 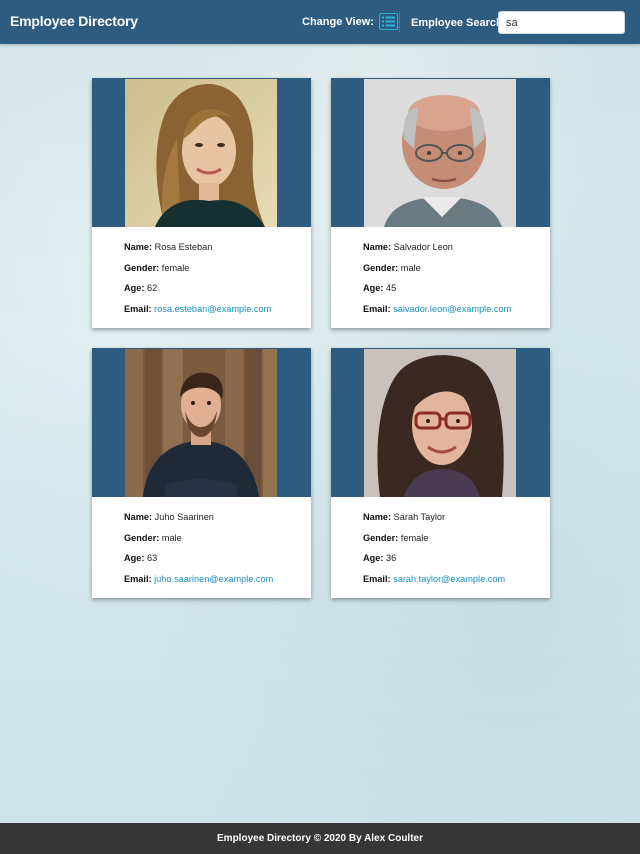 What do you see at coordinates (452, 309) in the screenshot?
I see `employee-email-link: salvador.leon@example.com` at bounding box center [452, 309].